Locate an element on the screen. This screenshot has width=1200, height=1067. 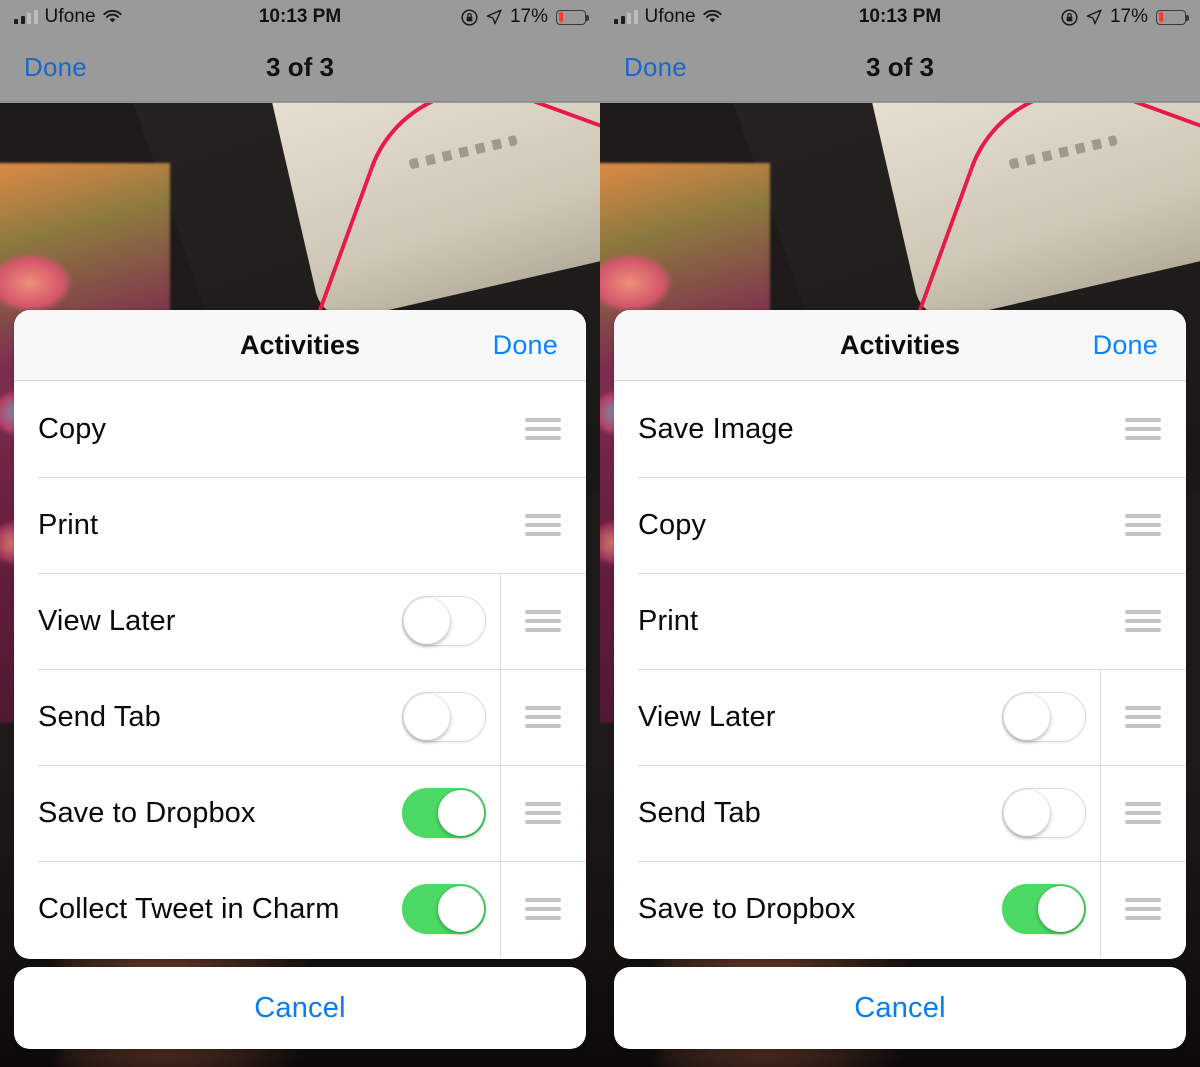
wifi-icon is located at coordinates (112, 17).